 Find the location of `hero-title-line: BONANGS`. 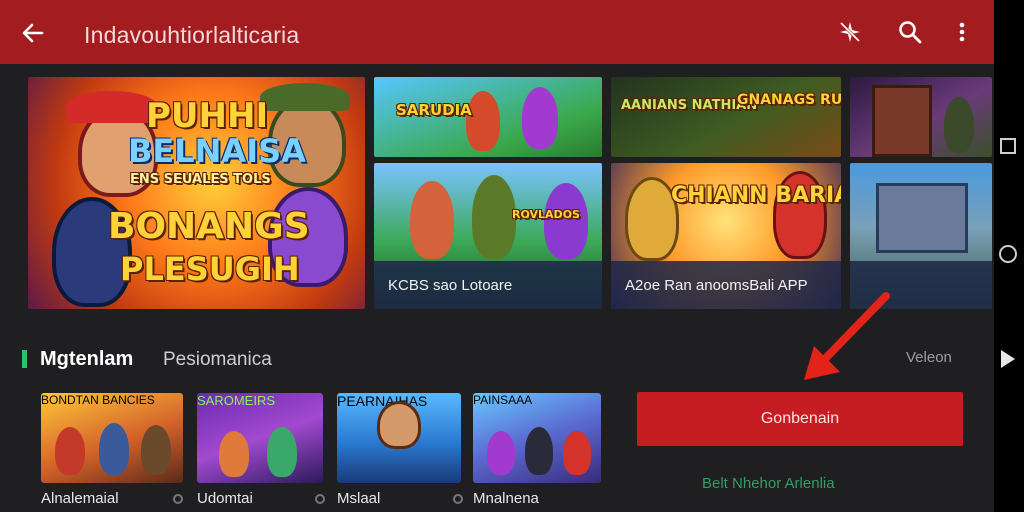

hero-title-line: BONANGS is located at coordinates (209, 226).